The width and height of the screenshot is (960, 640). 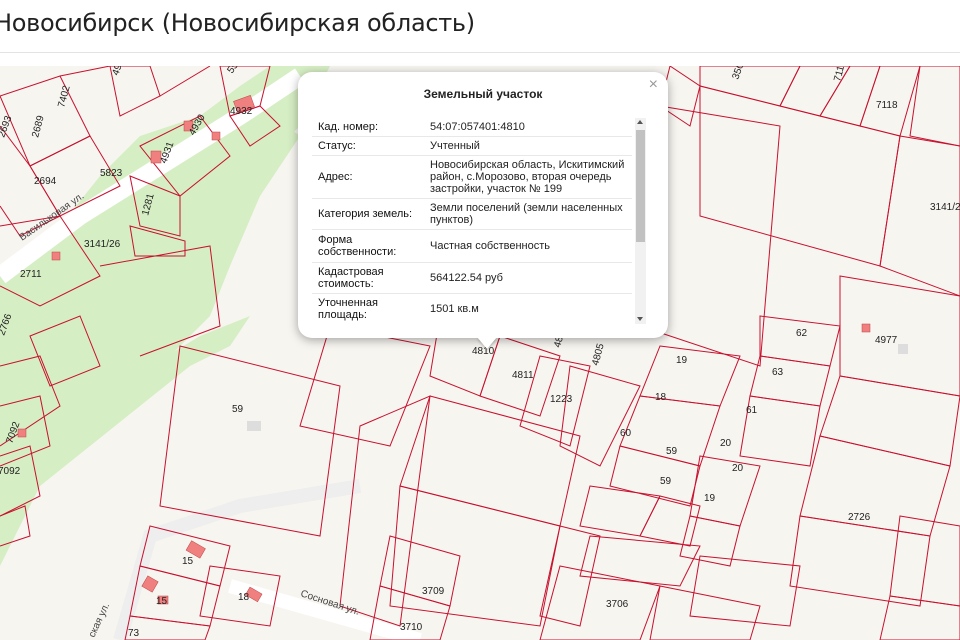 I want to click on plot-number-label: 3503/1, so click(x=740, y=73).